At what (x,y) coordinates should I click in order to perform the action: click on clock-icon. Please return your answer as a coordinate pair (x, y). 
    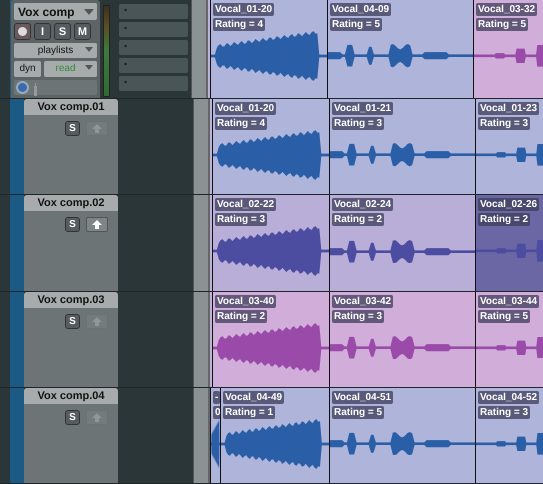
    Looking at the image, I should click on (22, 87).